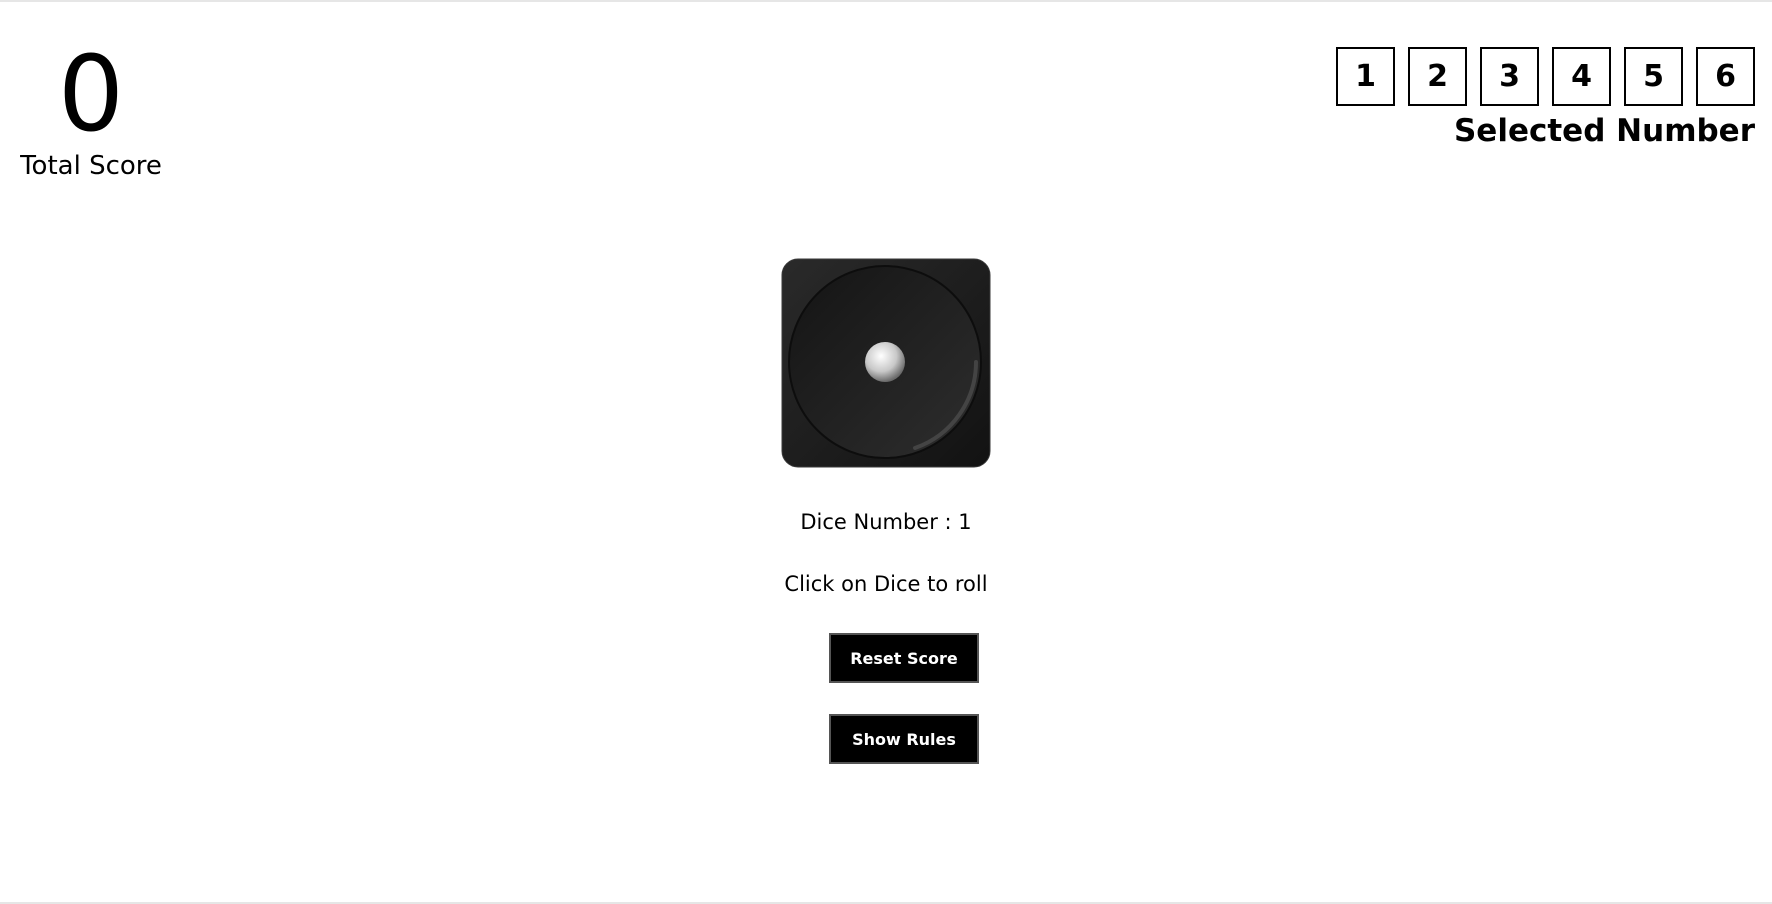 The height and width of the screenshot is (904, 1772). Describe the element at coordinates (1653, 76) in the screenshot. I see `number-box-5: 5` at that location.